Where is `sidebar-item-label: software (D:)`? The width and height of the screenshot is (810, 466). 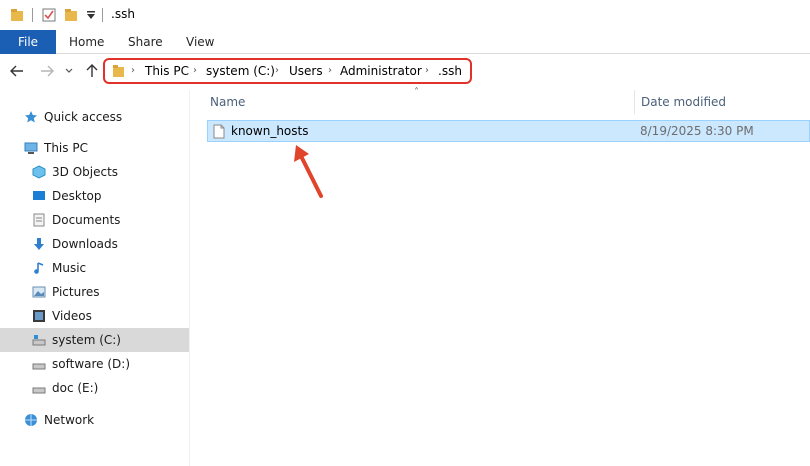
sidebar-item-label: software (D:) is located at coordinates (91, 364).